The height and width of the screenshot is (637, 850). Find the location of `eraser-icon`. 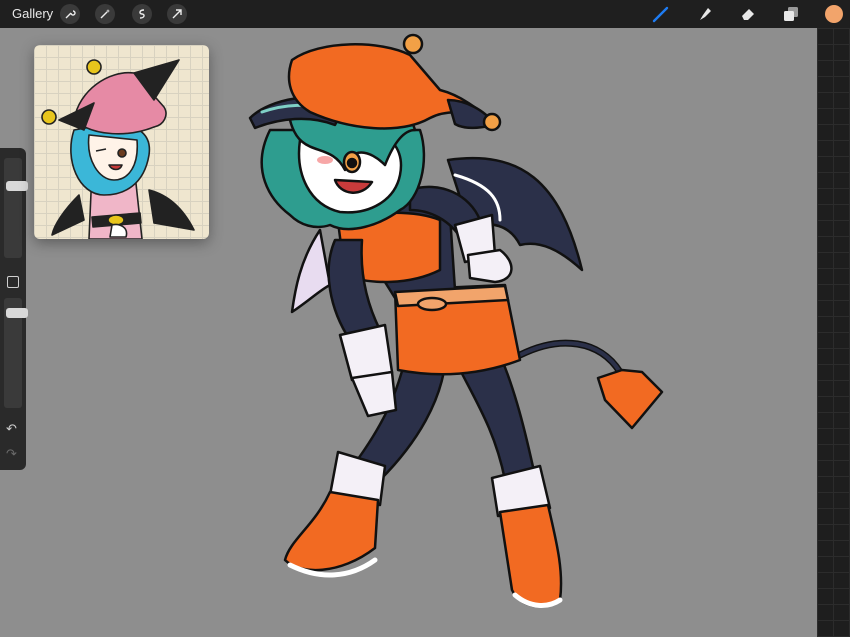

eraser-icon is located at coordinates (748, 14).